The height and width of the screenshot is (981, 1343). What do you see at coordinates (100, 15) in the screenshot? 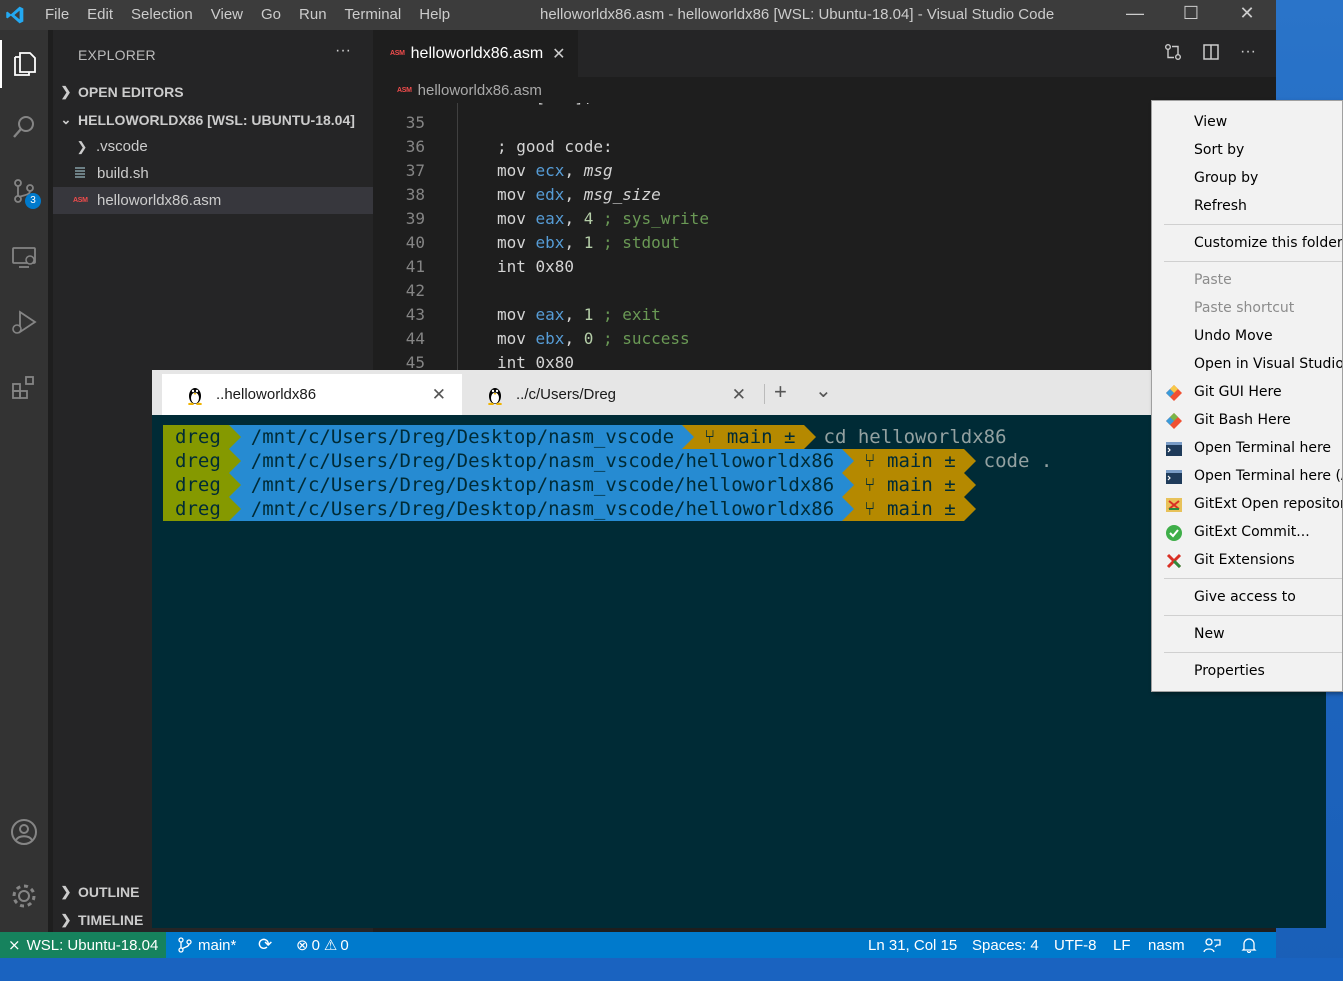
I see `menu-edit: Edit` at bounding box center [100, 15].